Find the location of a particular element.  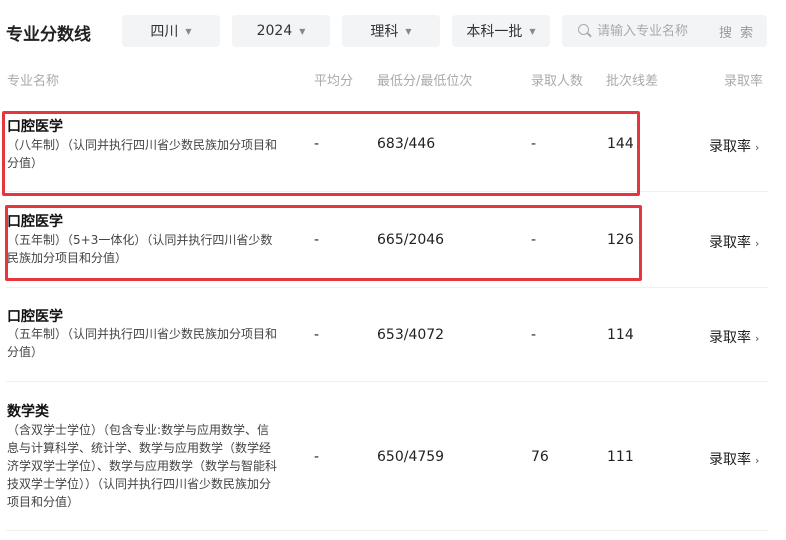

year-dropdown: 2024 ▼ is located at coordinates (281, 31).